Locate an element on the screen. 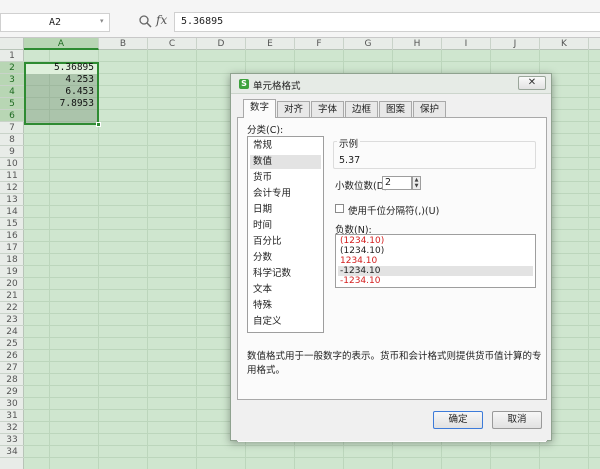  category-item: 货币 is located at coordinates (285, 178).